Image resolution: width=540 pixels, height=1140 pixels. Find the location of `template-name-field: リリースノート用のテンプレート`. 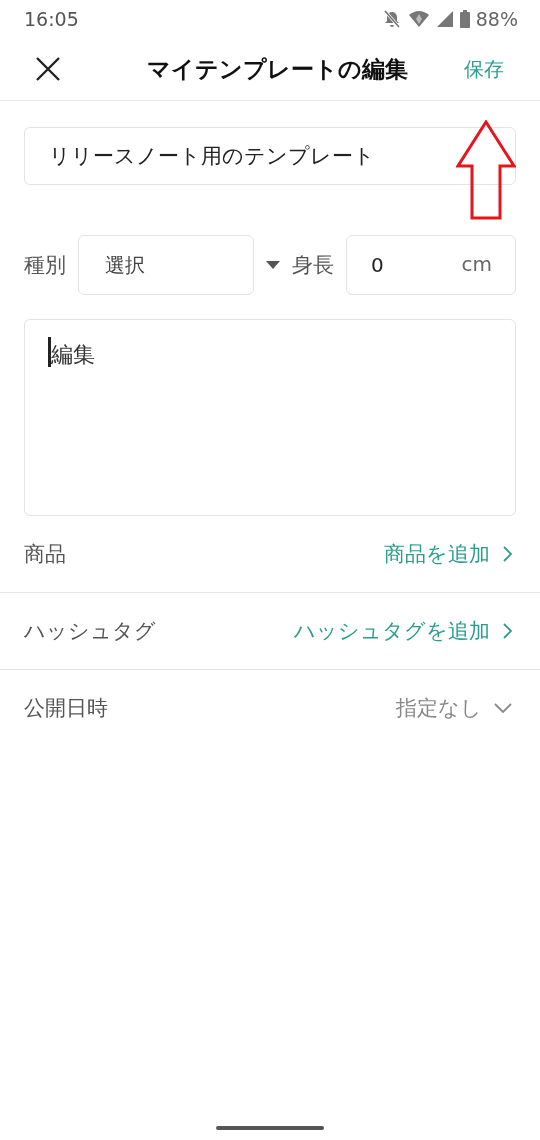

template-name-field: リリースノート用のテンプレート is located at coordinates (270, 156).